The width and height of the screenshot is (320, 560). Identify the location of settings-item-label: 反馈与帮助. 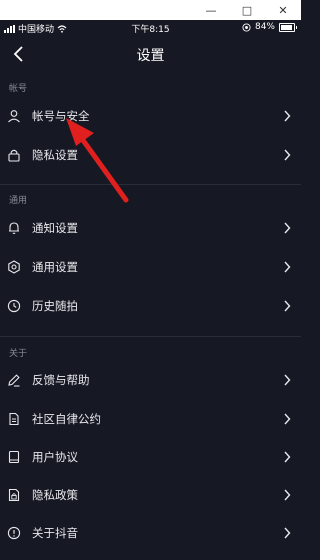
(61, 380).